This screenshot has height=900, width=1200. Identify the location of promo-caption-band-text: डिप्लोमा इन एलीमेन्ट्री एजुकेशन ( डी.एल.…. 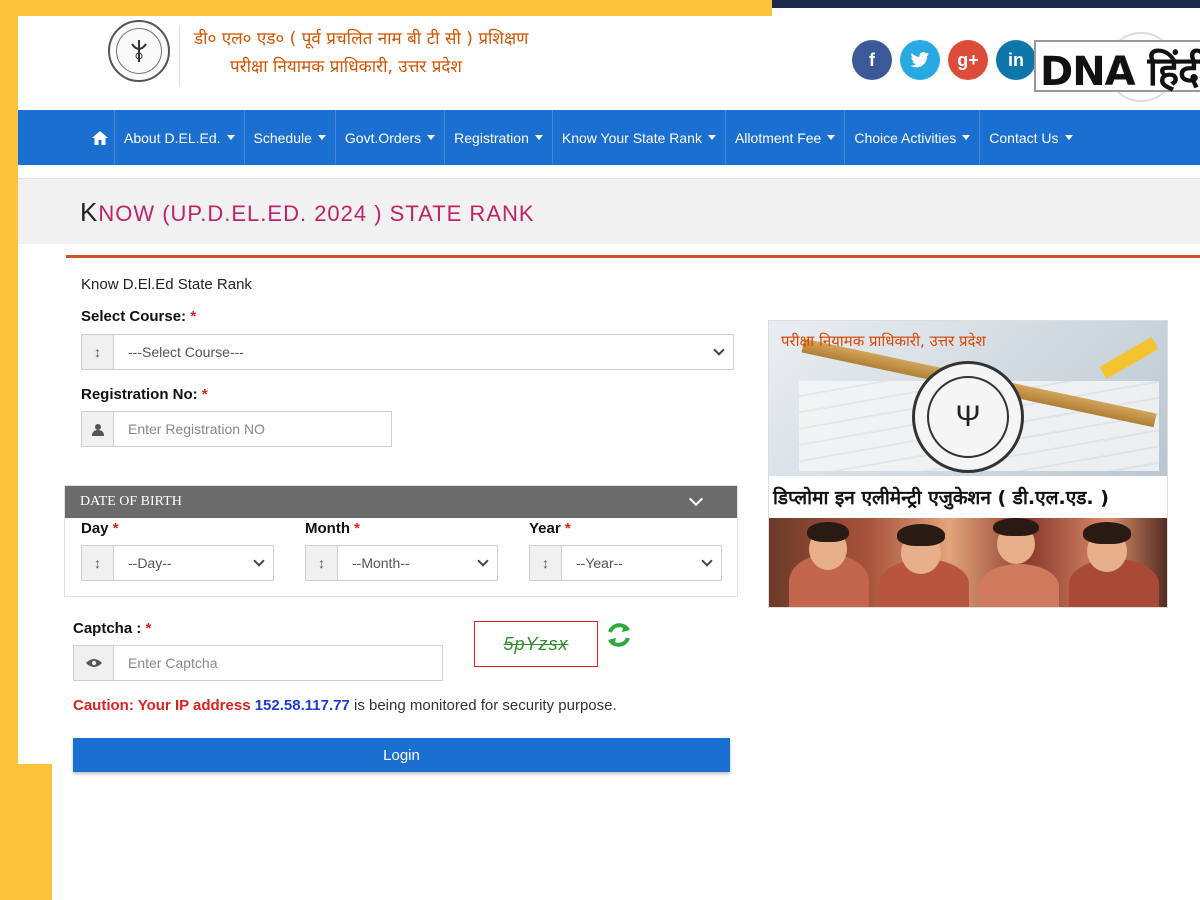
(941, 498).